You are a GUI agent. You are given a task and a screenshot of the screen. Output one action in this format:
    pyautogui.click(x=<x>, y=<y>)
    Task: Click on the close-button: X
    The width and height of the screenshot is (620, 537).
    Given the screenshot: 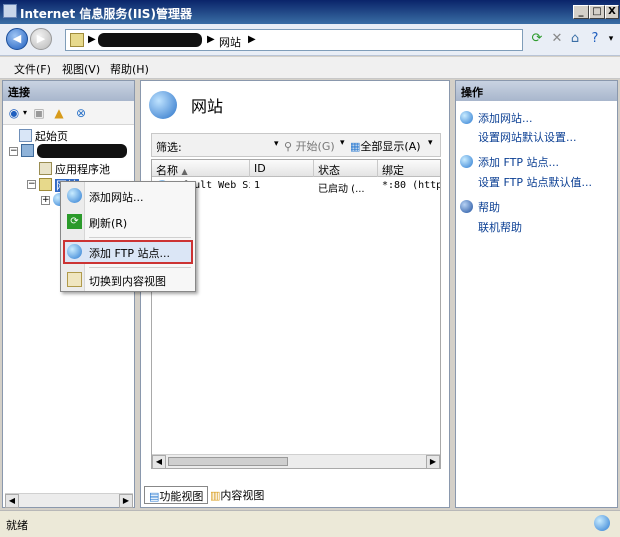 What is the action you would take?
    pyautogui.click(x=612, y=12)
    